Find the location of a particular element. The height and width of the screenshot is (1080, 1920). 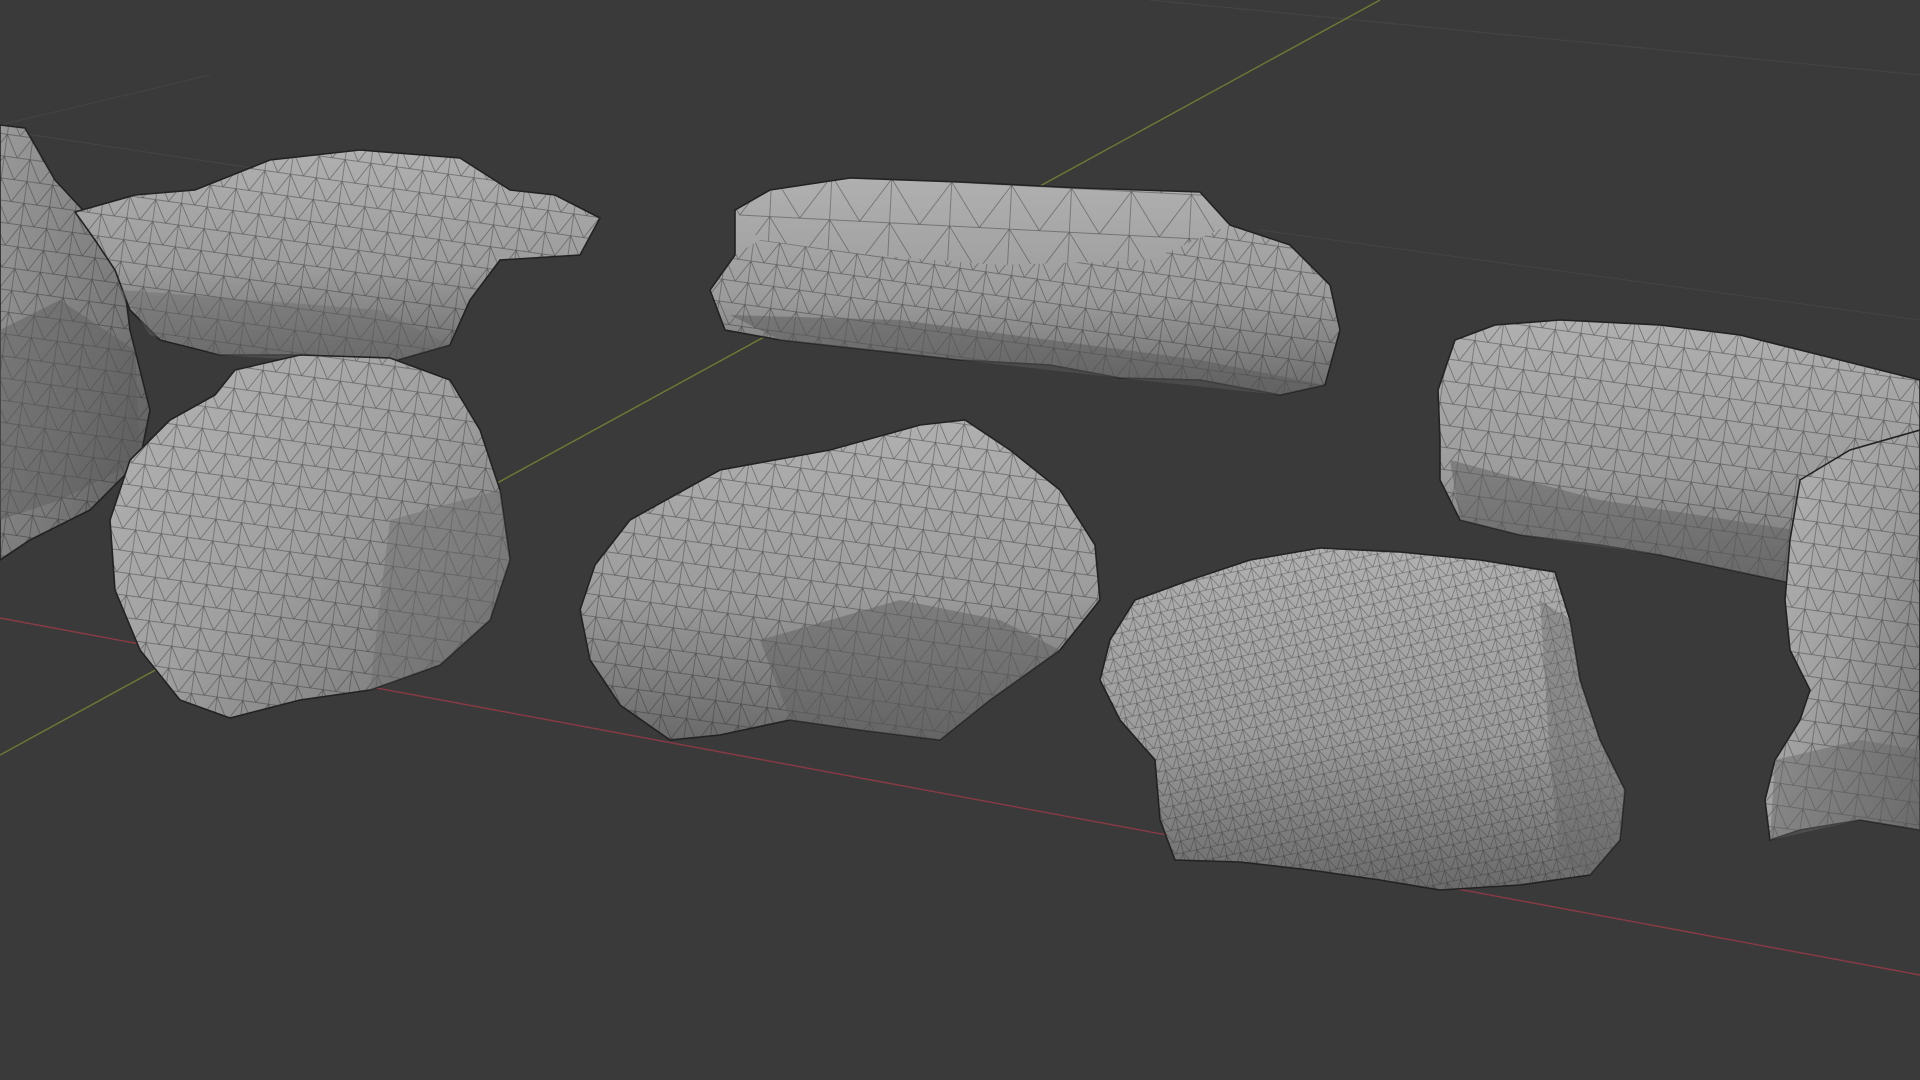

rock-left-boulder is located at coordinates (310, 536).